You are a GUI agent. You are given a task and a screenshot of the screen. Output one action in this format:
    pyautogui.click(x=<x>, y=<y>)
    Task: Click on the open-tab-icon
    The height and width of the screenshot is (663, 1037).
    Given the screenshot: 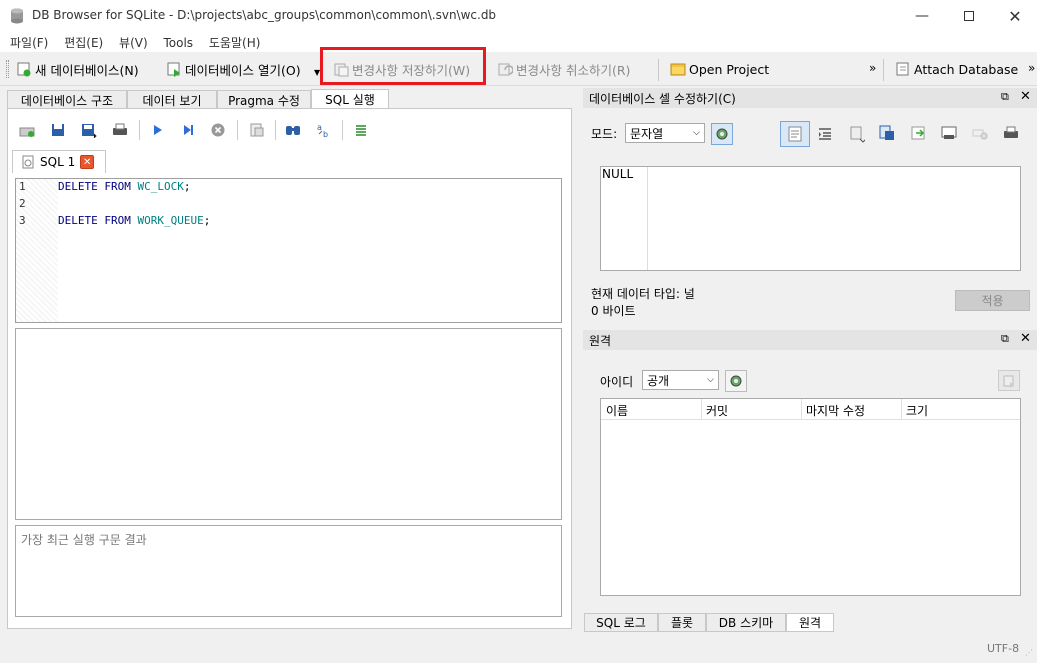 What is the action you would take?
    pyautogui.click(x=27, y=132)
    